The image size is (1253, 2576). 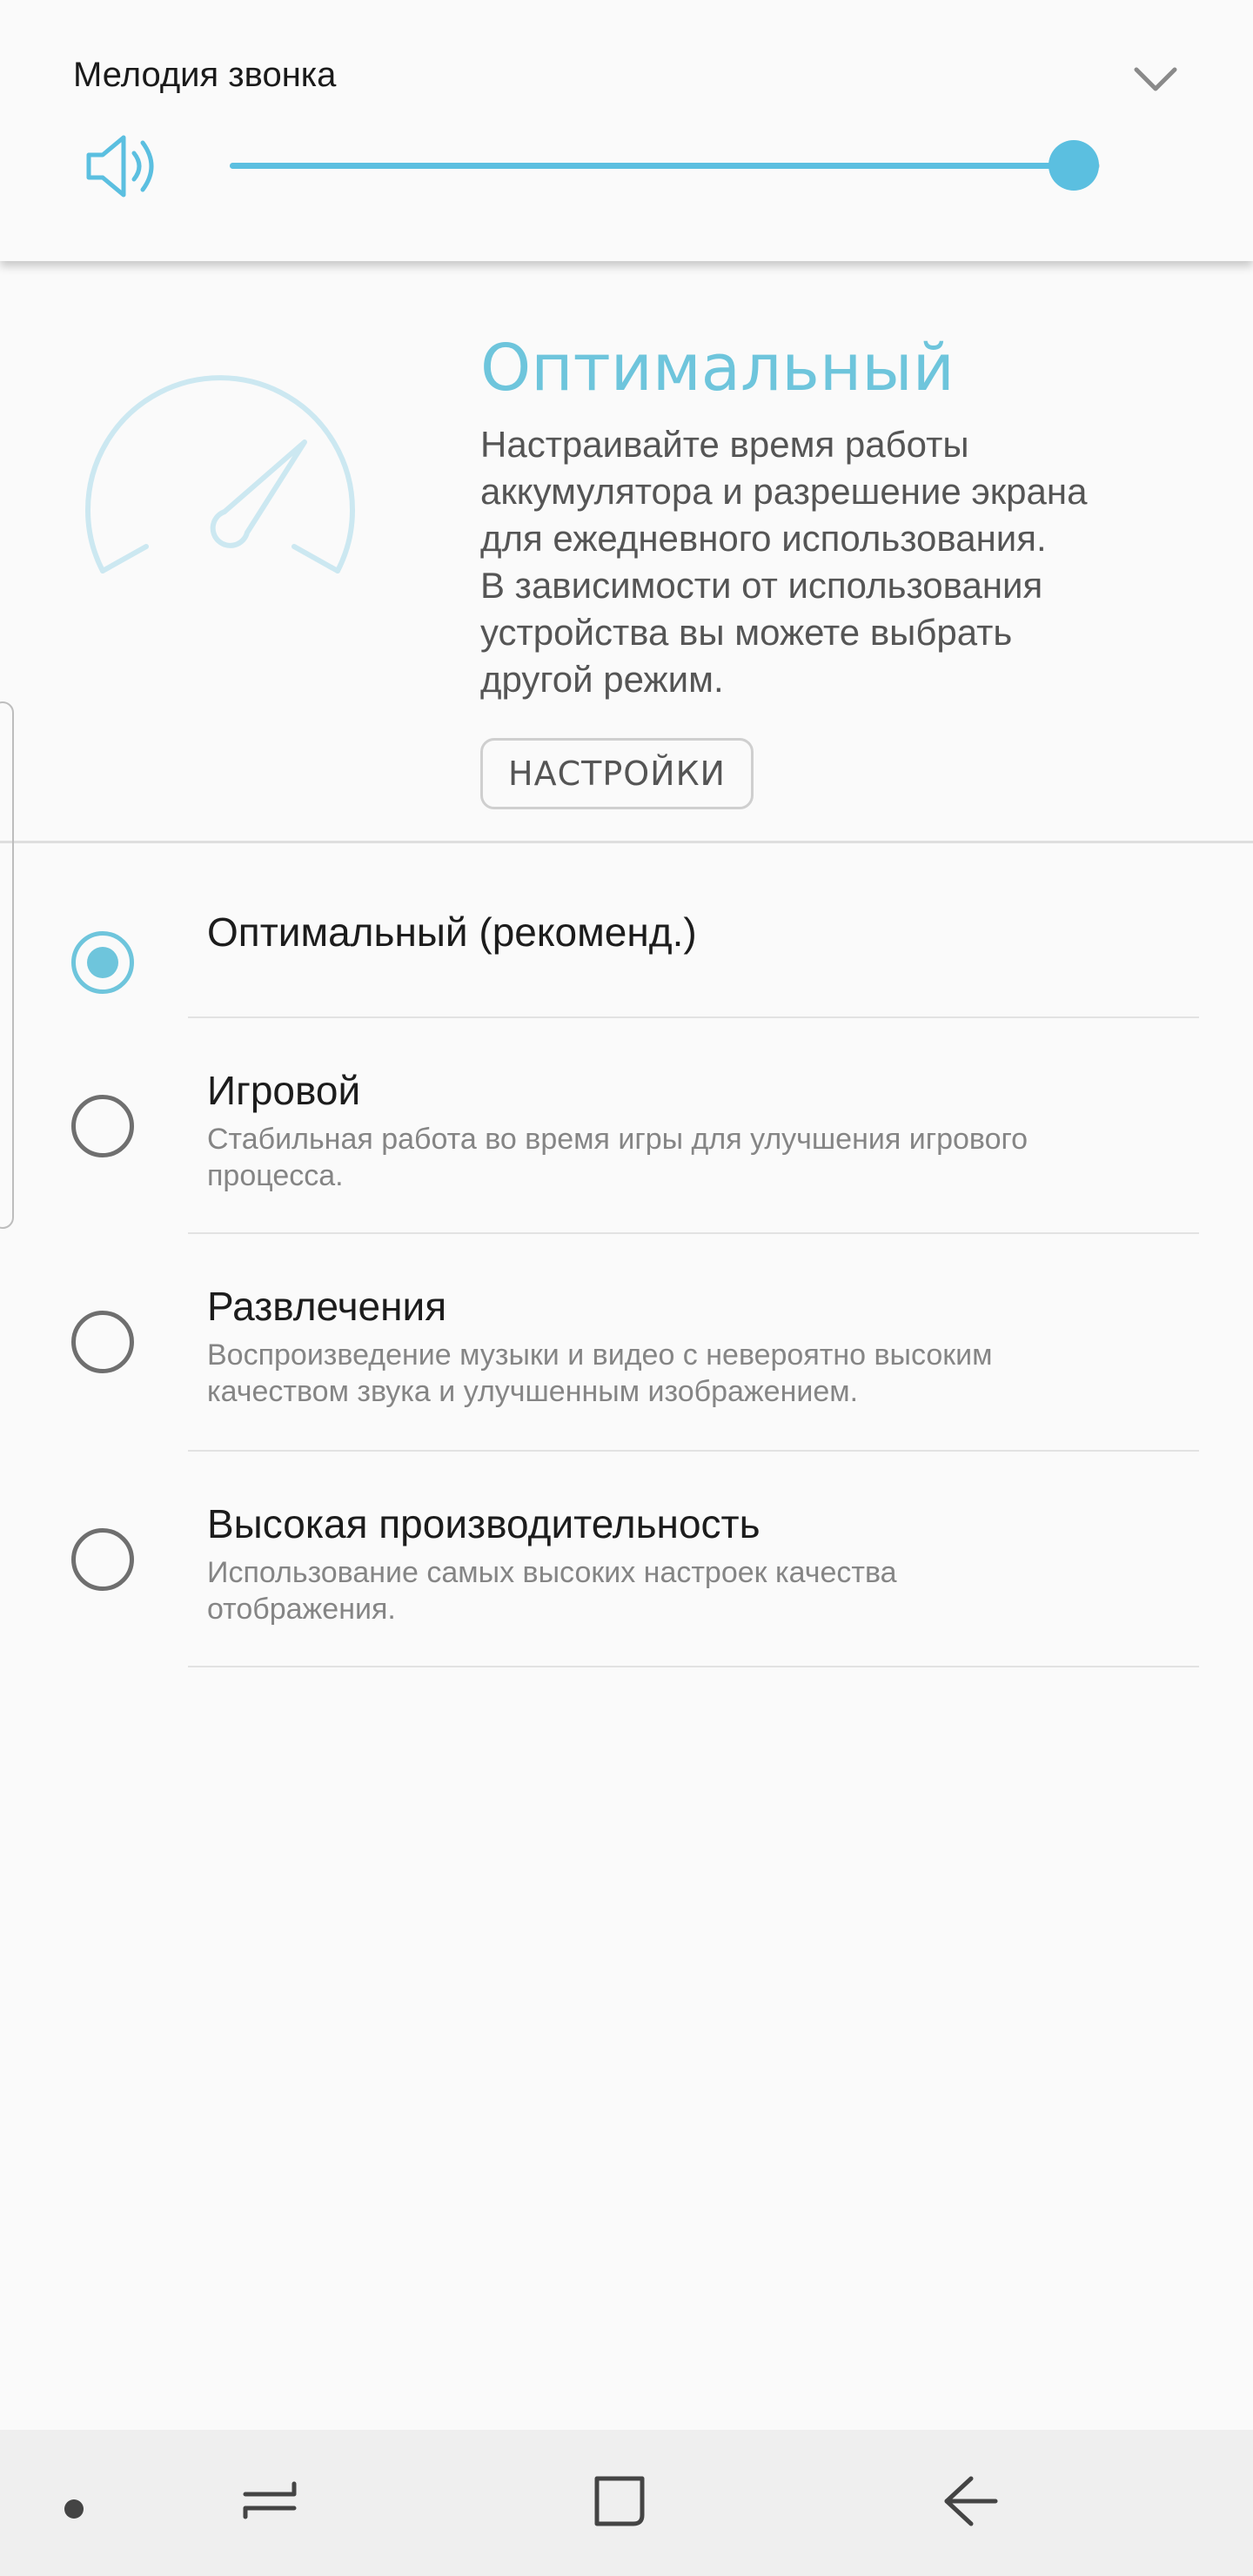 I want to click on volume-panel: Мелодия звонка, so click(x=626, y=130).